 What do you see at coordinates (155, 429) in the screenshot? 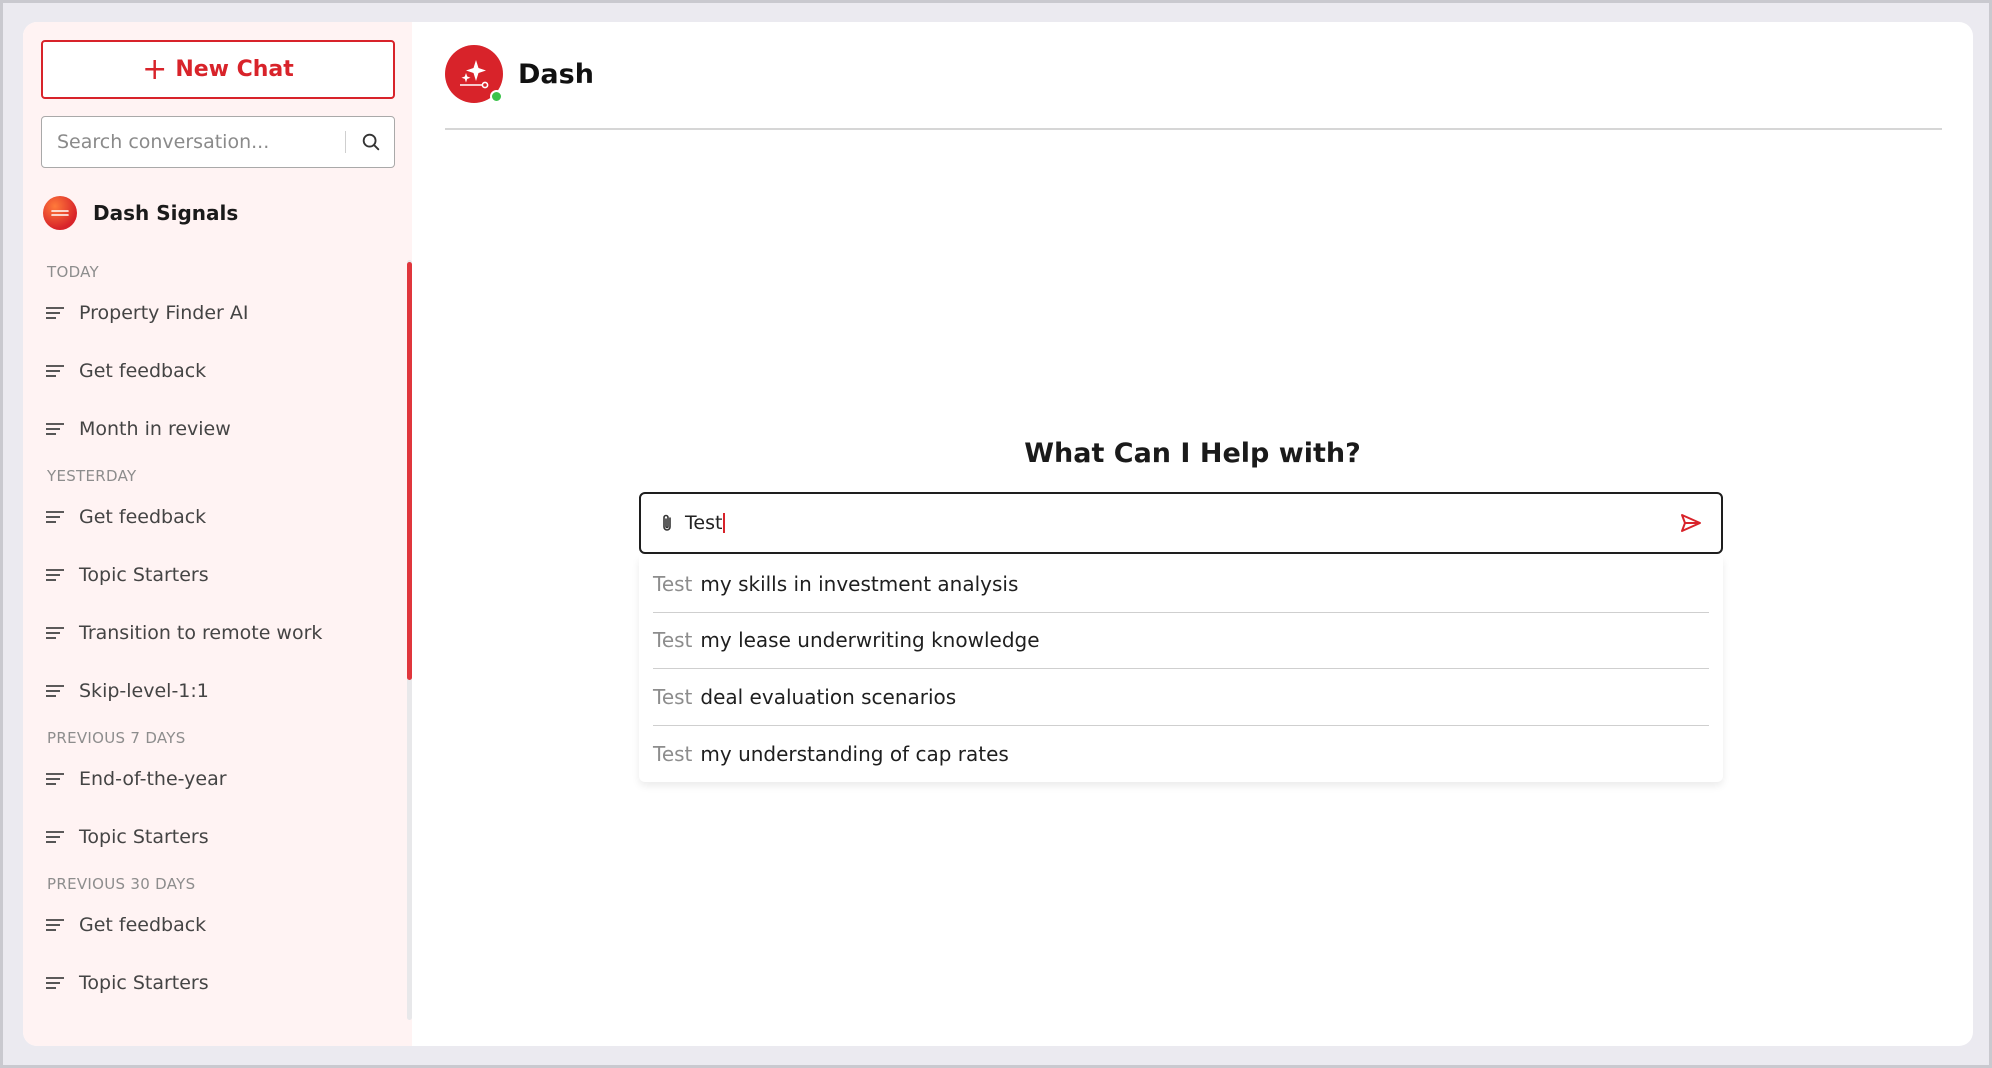
I see `conversation-title: Month in review` at bounding box center [155, 429].